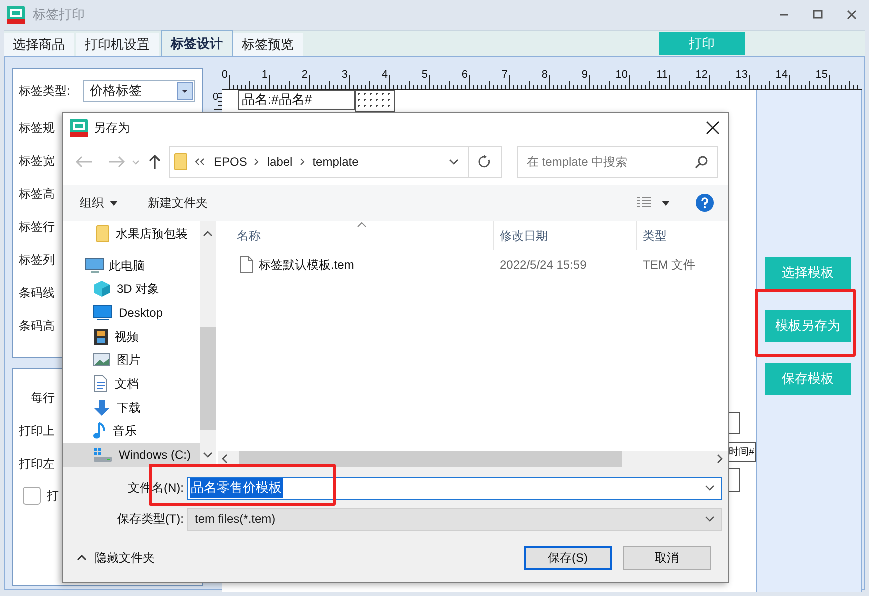 The width and height of the screenshot is (869, 596). What do you see at coordinates (131, 432) in the screenshot?
I see `nav-item: 音乐` at bounding box center [131, 432].